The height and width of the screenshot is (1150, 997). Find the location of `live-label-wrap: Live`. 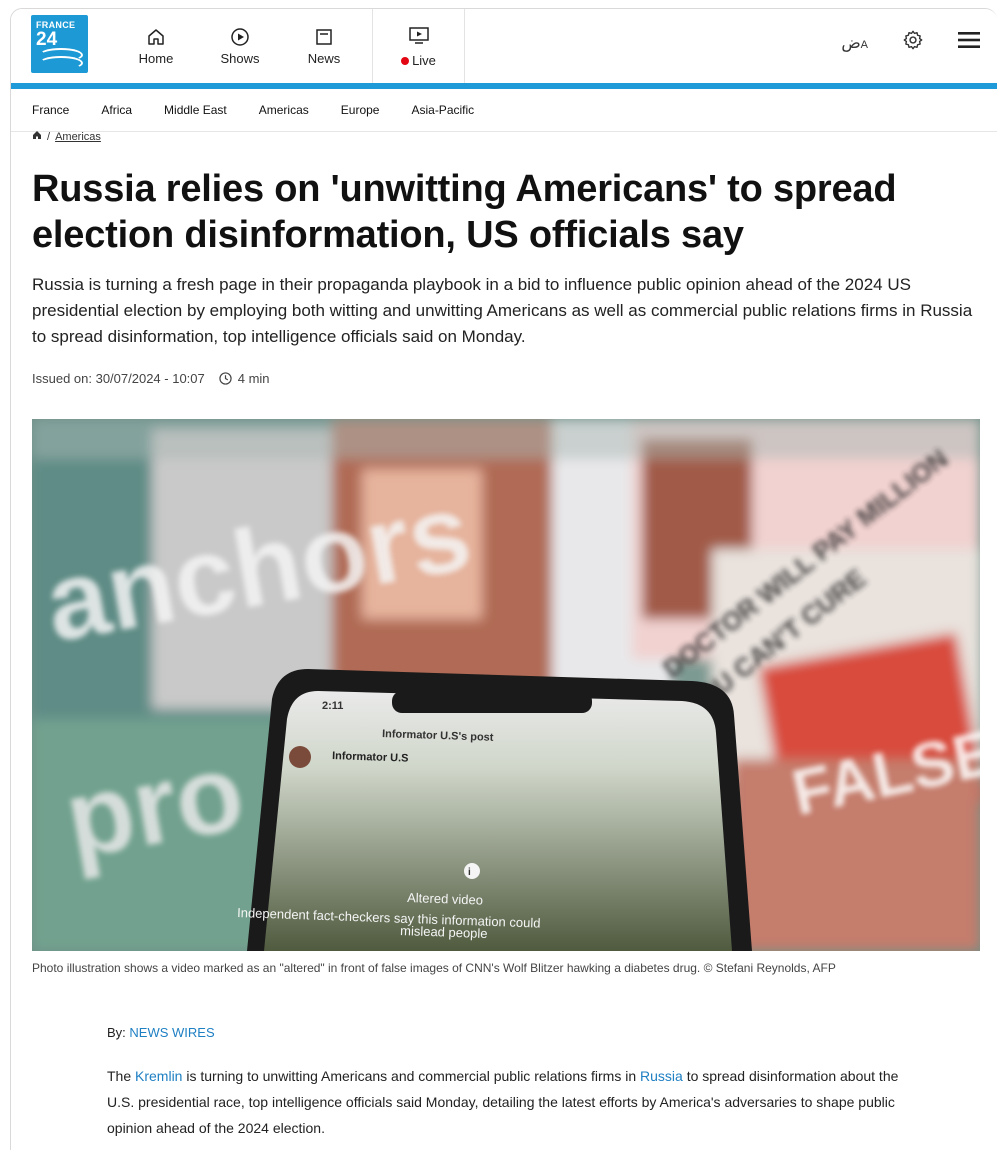

live-label-wrap: Live is located at coordinates (418, 60).